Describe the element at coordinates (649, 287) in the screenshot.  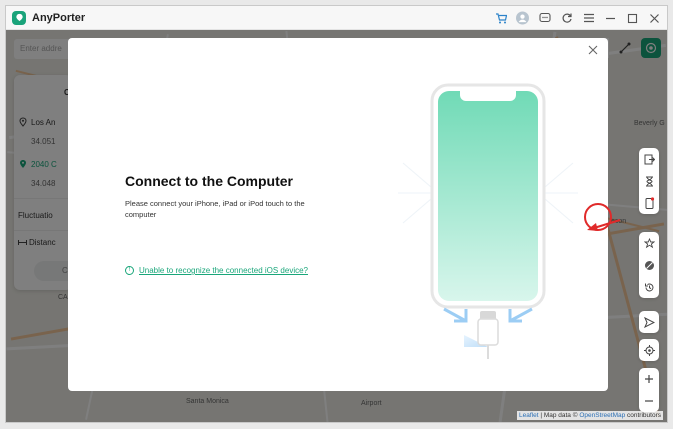
I see `history-icon` at that location.